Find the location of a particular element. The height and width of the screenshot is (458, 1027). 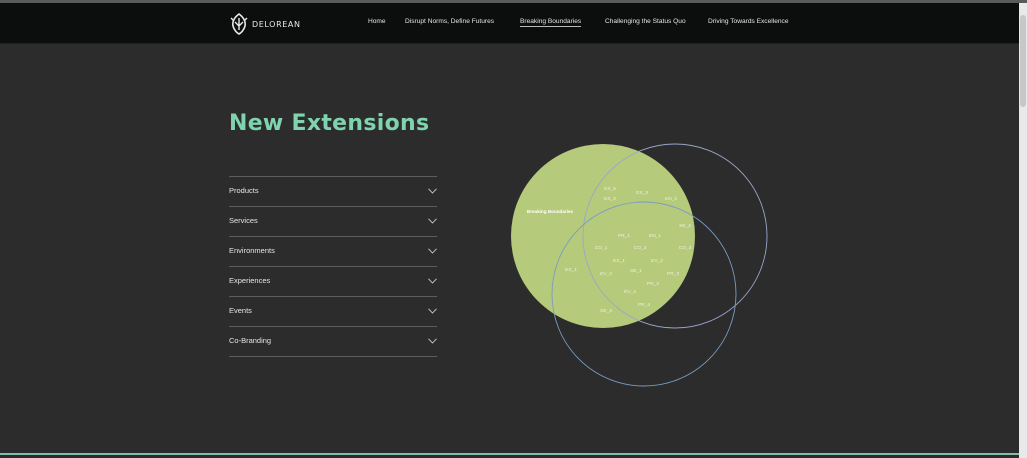

venn-label: PR_3 is located at coordinates (673, 274).